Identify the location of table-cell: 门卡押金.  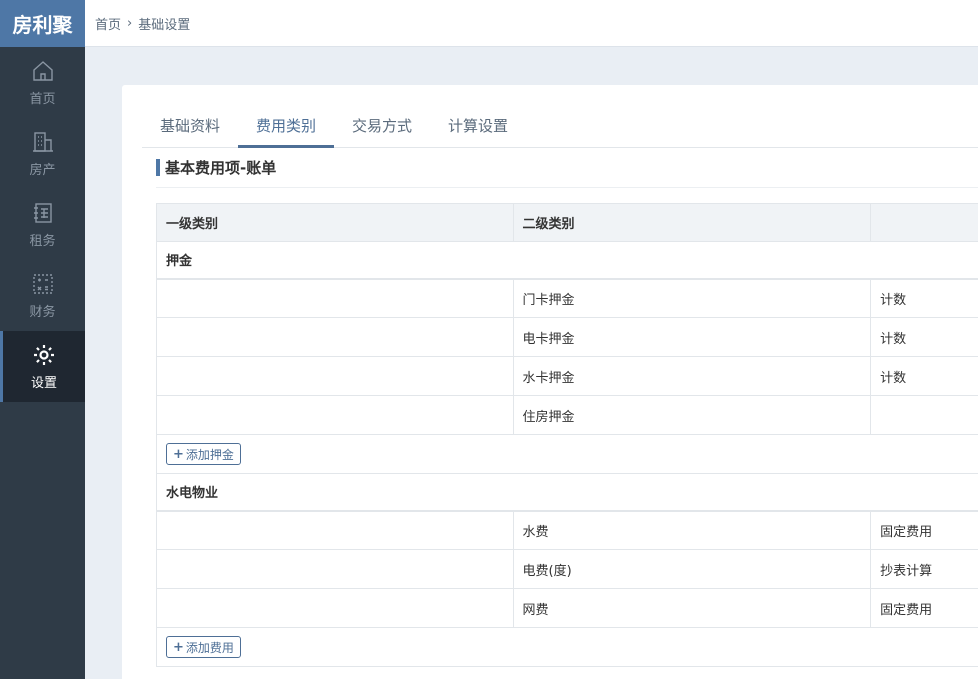
(692, 298).